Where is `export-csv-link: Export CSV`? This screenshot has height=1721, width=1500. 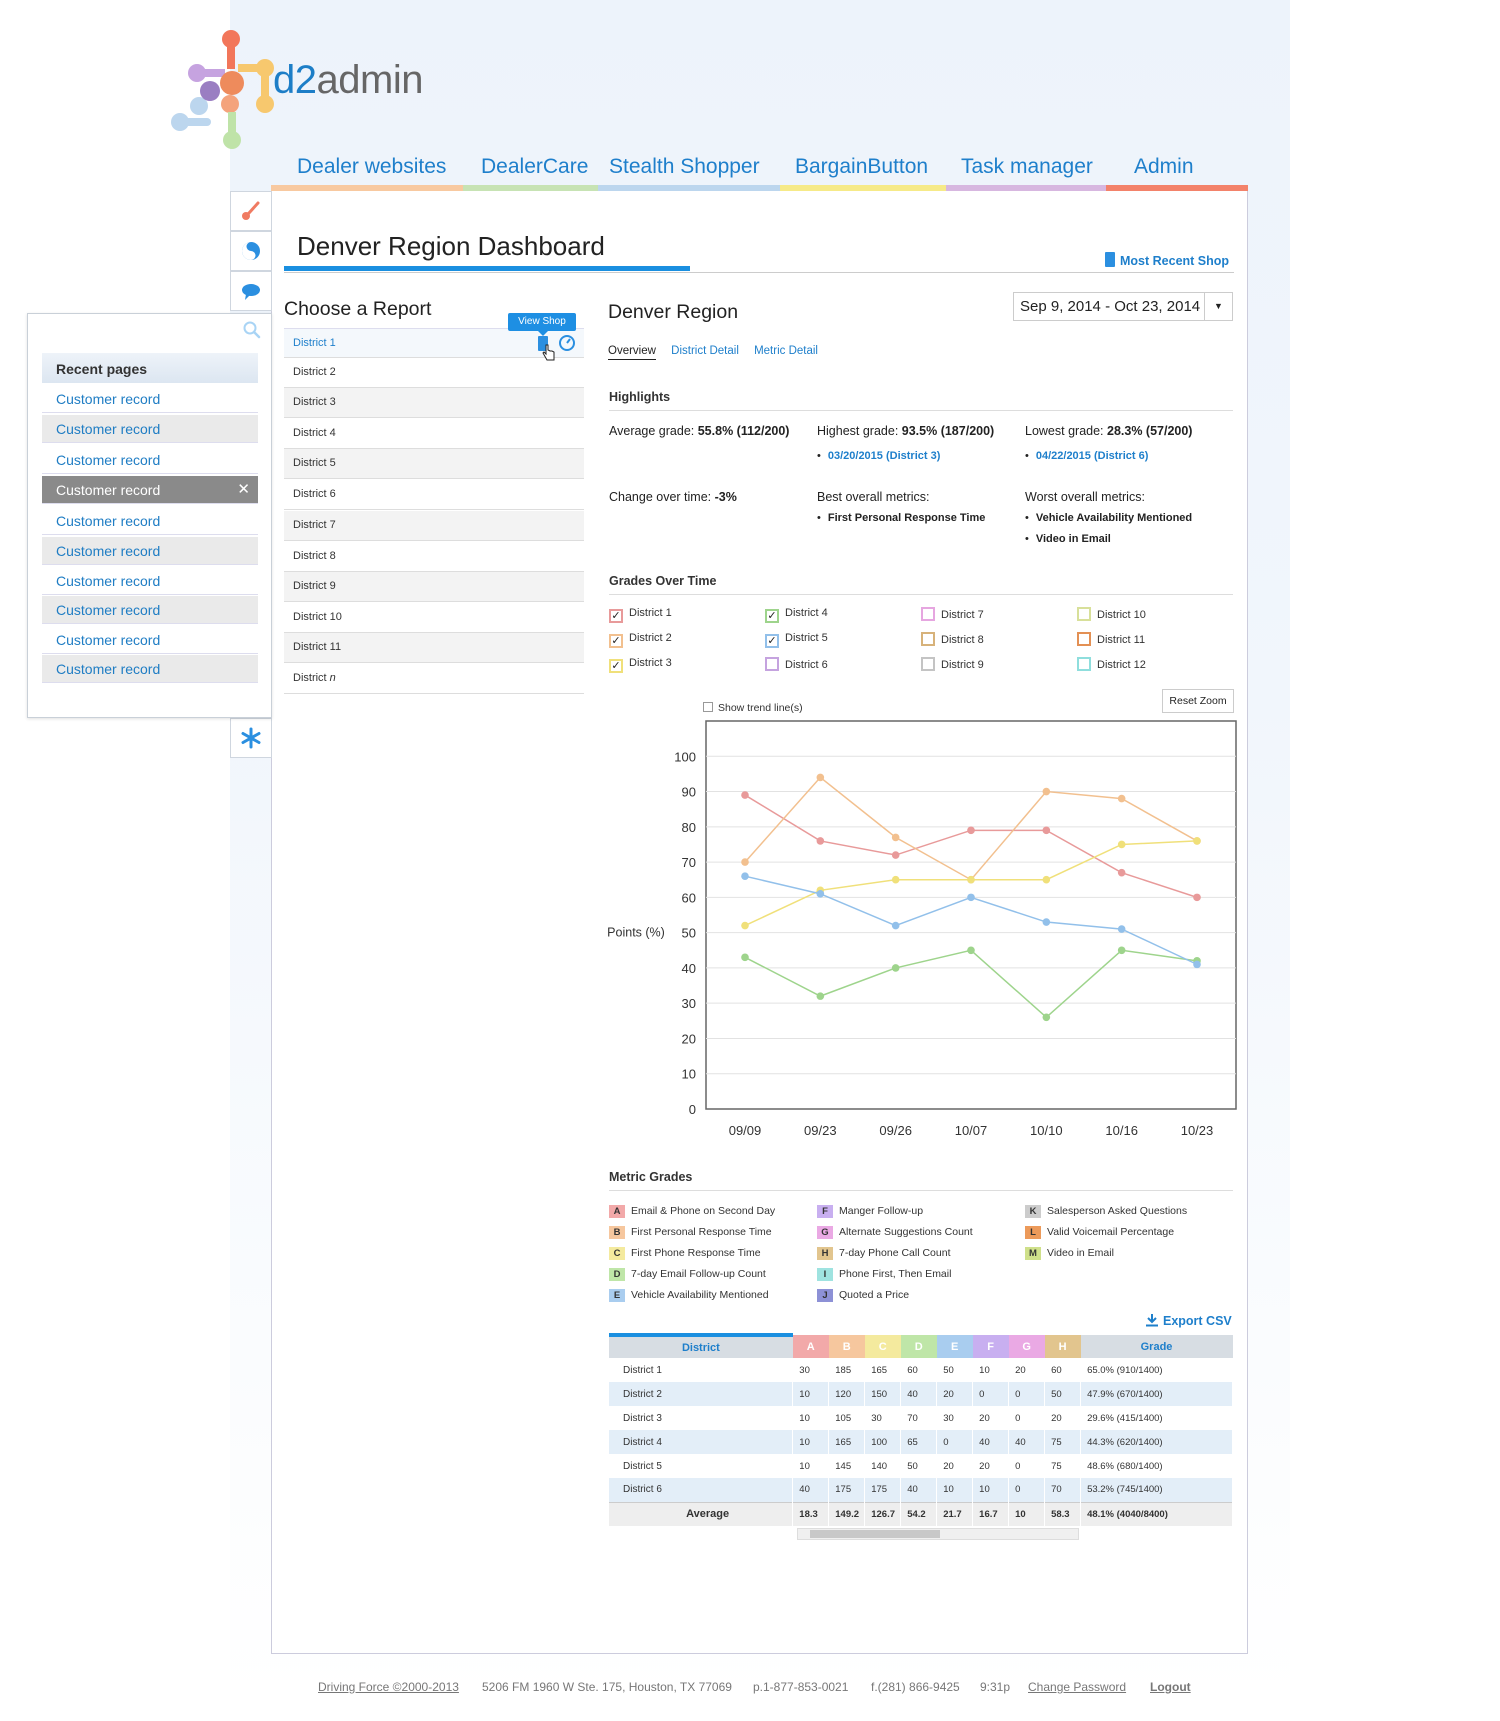 export-csv-link: Export CSV is located at coordinates (1188, 1320).